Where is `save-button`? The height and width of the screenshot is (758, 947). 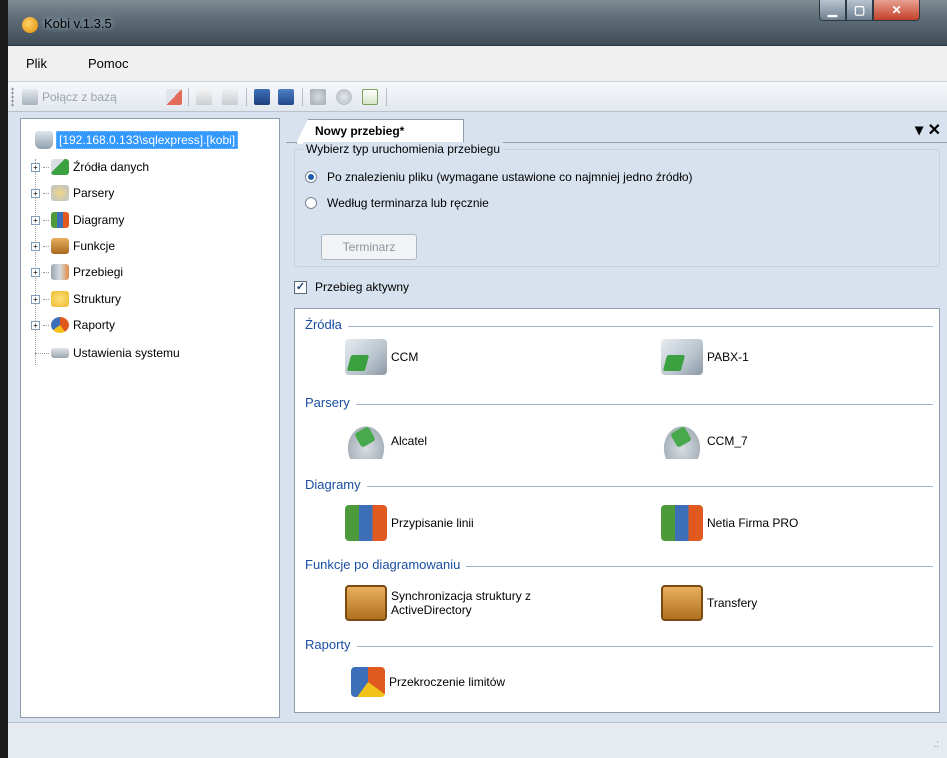 save-button is located at coordinates (262, 97).